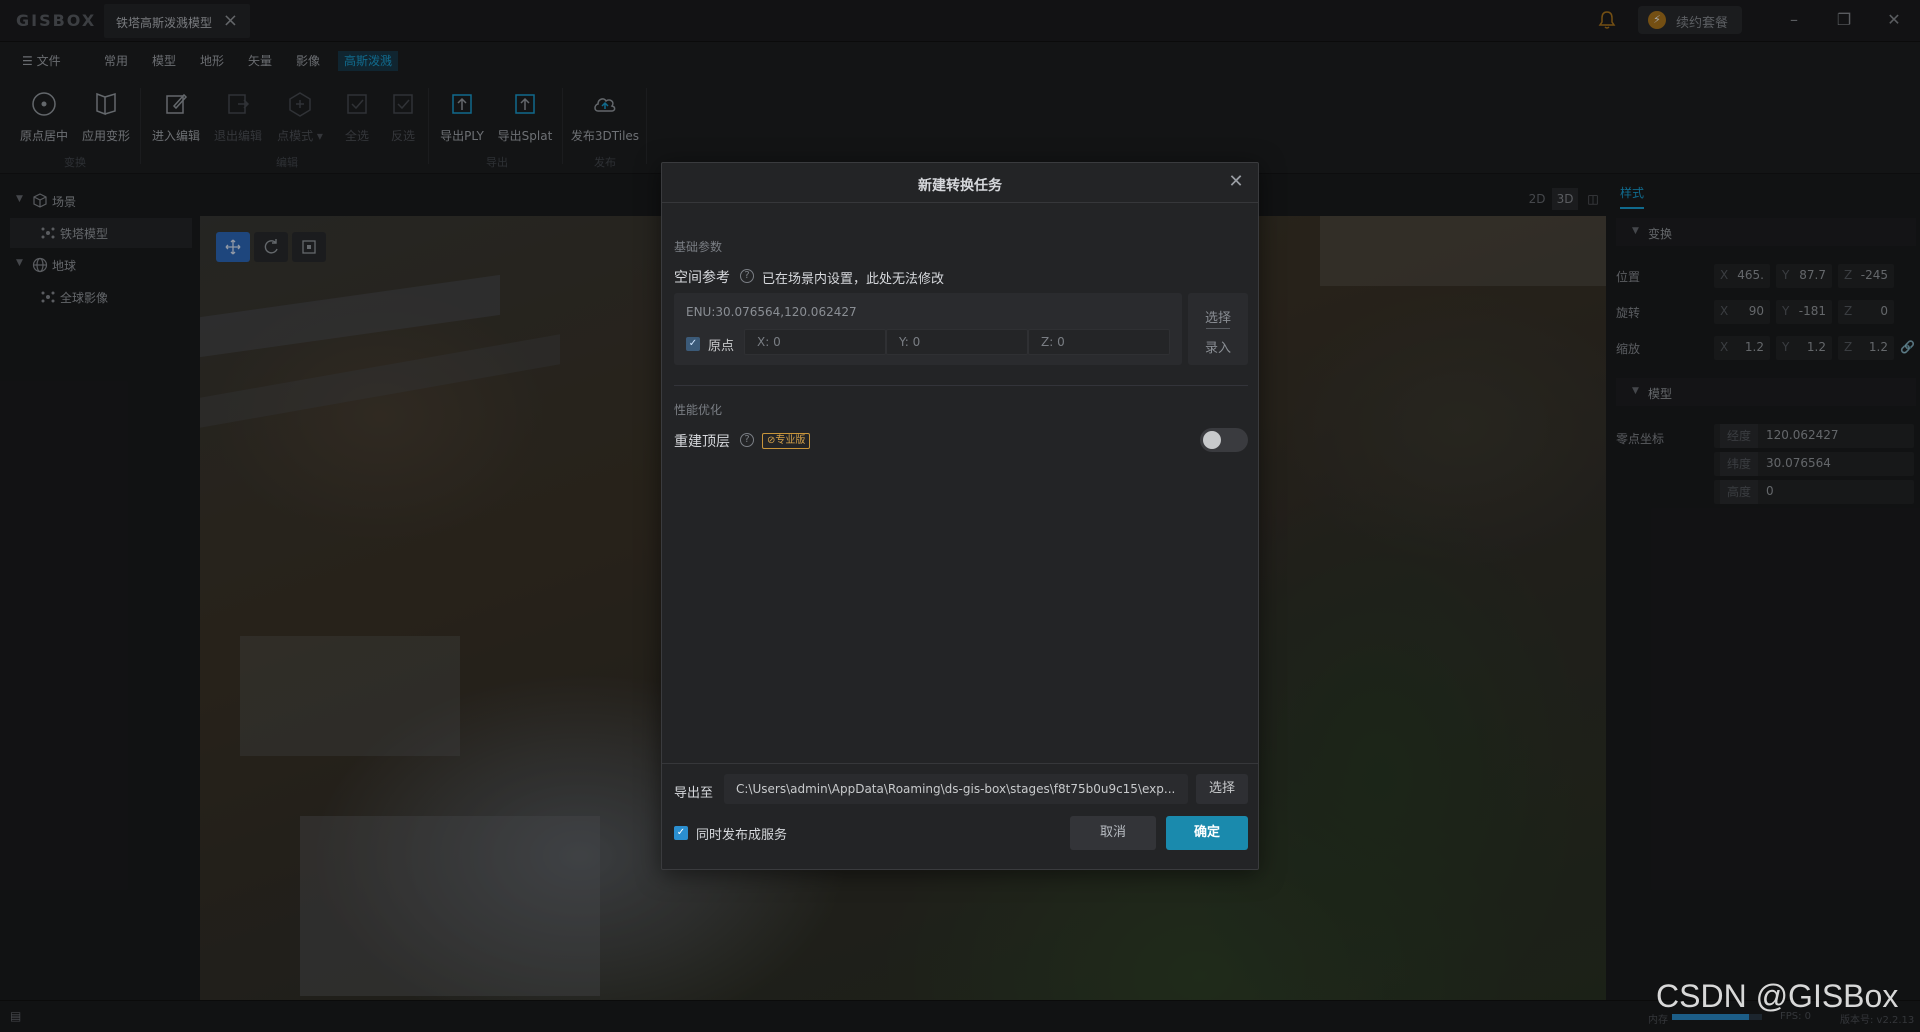 Image resolution: width=1920 pixels, height=1032 pixels. I want to click on origin-checkbox: ✓, so click(693, 344).